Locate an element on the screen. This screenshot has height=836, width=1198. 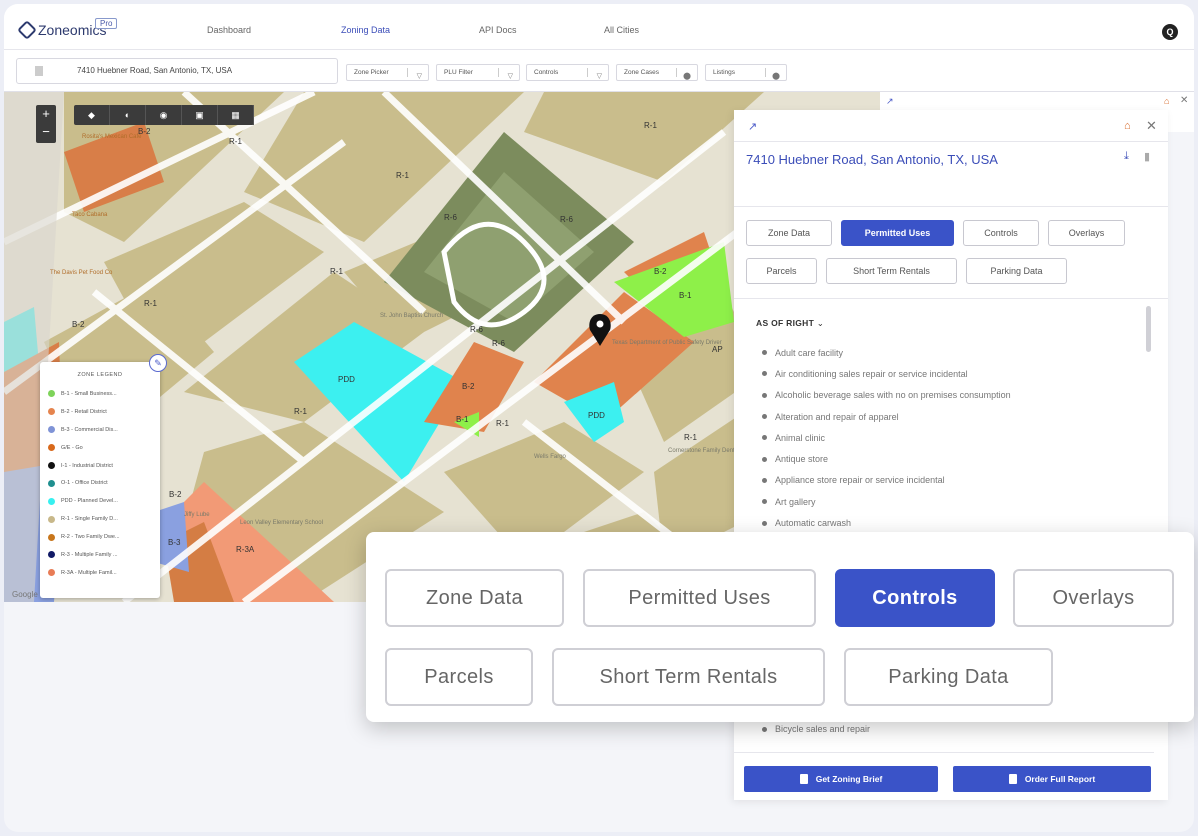
tab-short-term-rentals: Short Term Rentals is located at coordinates (891, 271).